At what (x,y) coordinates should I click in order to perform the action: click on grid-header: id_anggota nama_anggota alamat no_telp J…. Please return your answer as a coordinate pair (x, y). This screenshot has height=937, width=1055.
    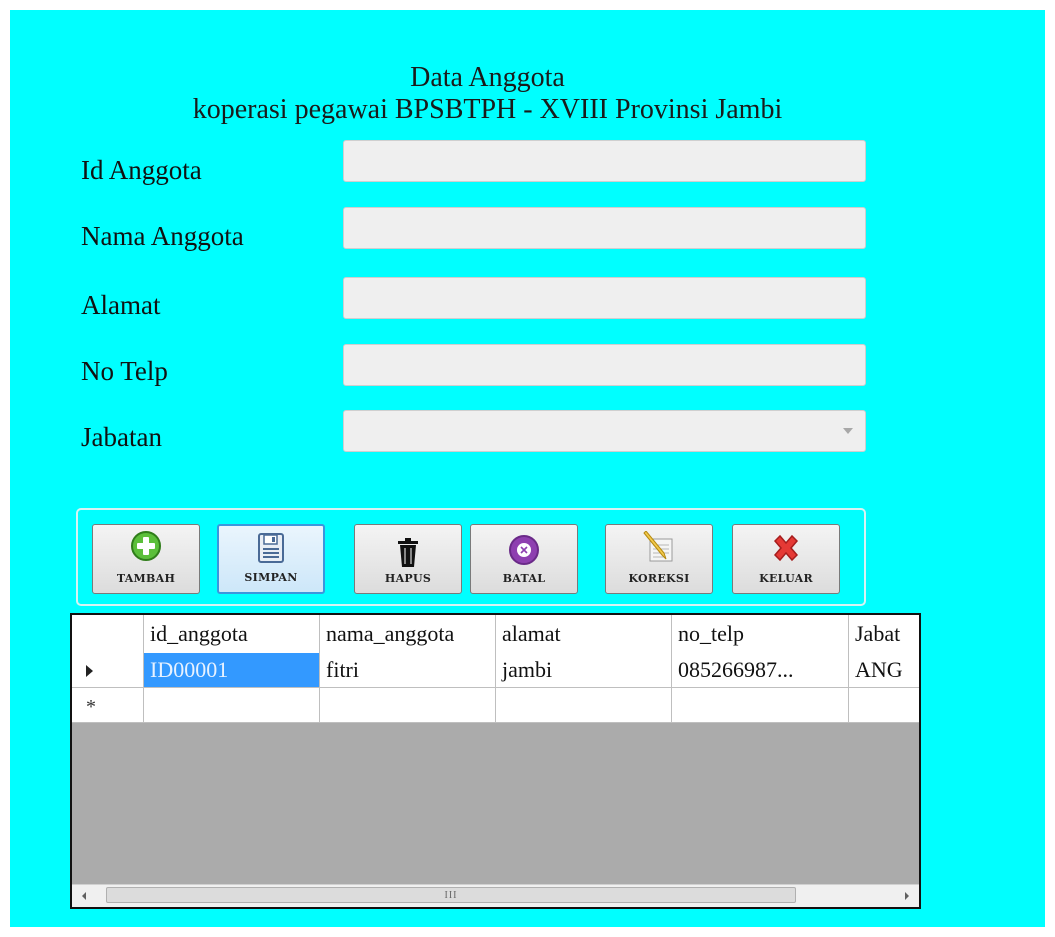
    Looking at the image, I should click on (495, 634).